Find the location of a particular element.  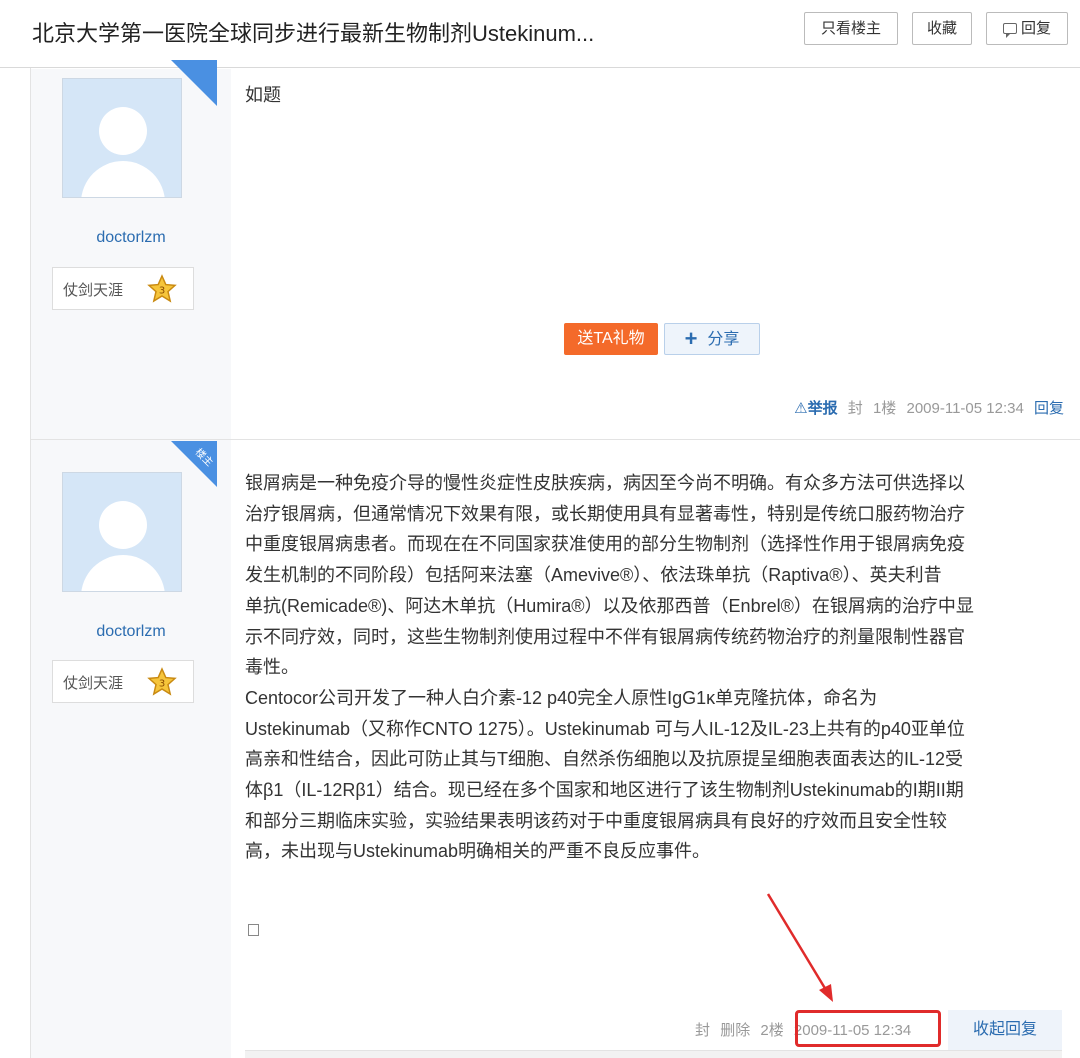

placeholder-glyph-icon is located at coordinates (253, 930).